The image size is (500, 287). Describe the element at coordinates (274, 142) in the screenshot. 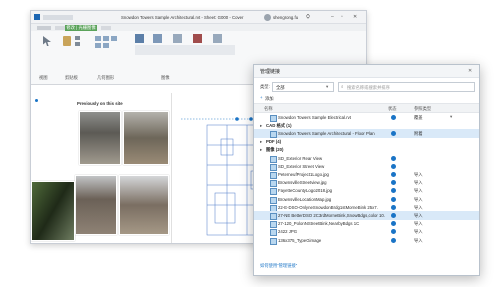

I see `group-label: PDF (4)` at that location.